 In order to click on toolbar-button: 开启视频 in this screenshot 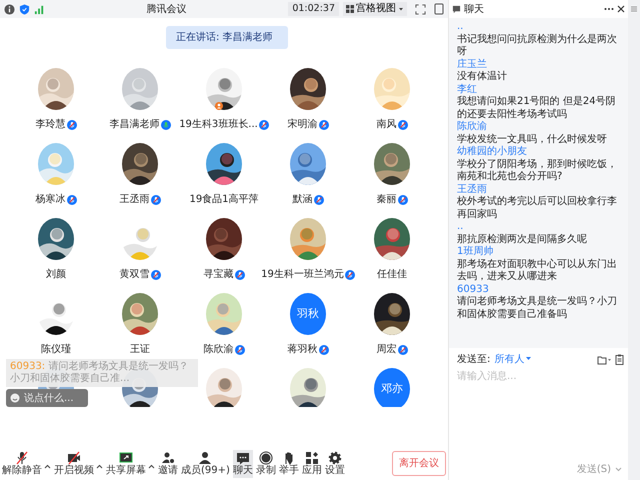, I will do `click(78, 464)`.